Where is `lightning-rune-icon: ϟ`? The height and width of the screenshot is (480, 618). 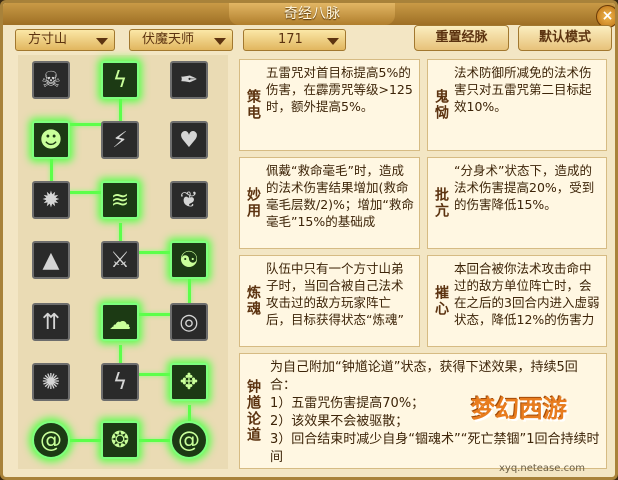 lightning-rune-icon: ϟ is located at coordinates (120, 80).